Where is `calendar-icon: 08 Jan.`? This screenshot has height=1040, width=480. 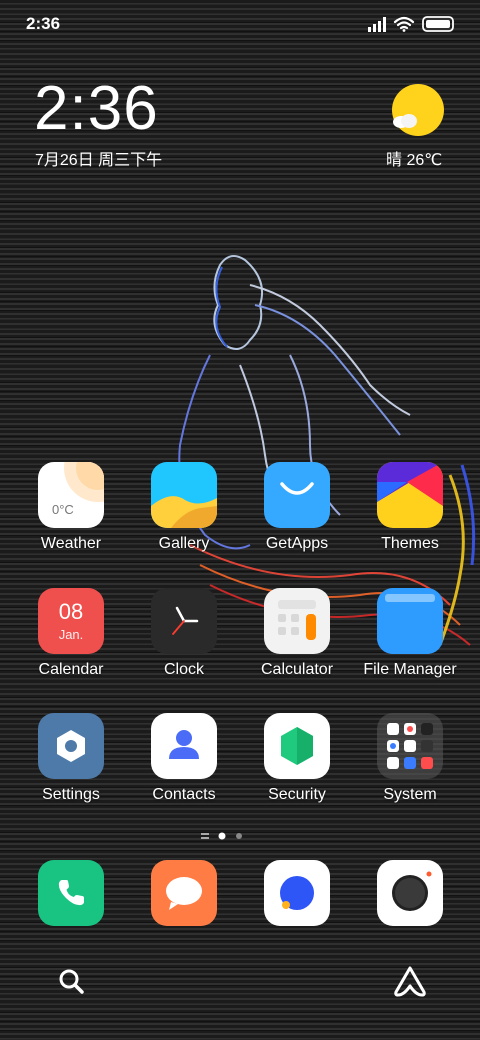 calendar-icon: 08 Jan. is located at coordinates (71, 621).